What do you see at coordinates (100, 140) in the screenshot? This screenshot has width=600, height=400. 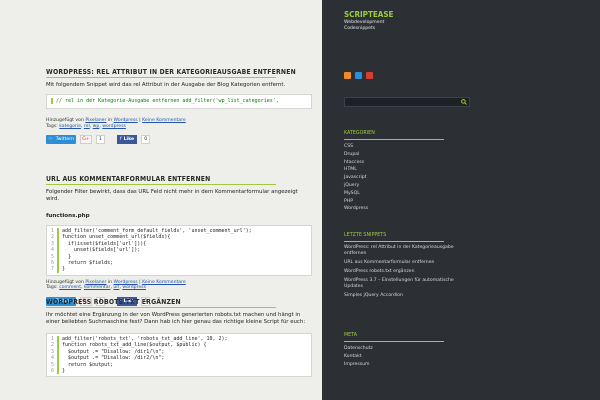 I see `gplus-count: 1` at bounding box center [100, 140].